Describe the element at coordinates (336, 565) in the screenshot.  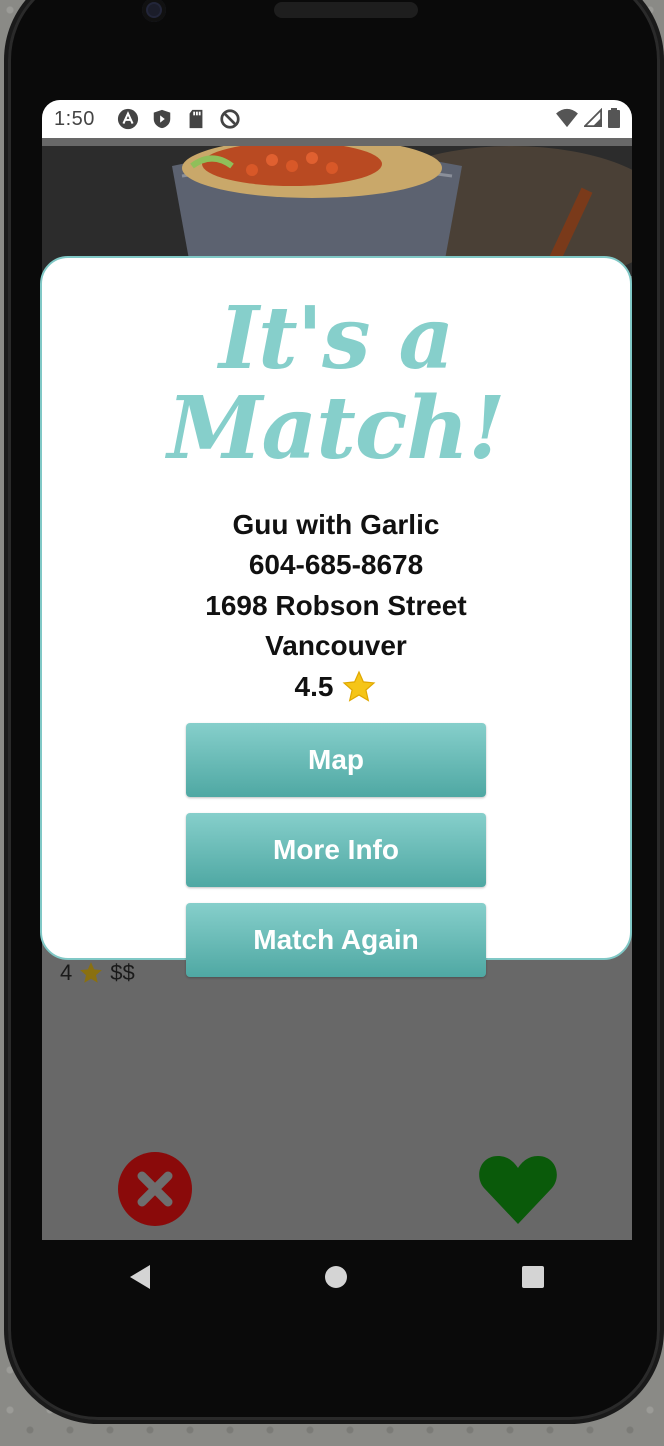
I see `restaurant-phone: 604-685-8678` at that location.